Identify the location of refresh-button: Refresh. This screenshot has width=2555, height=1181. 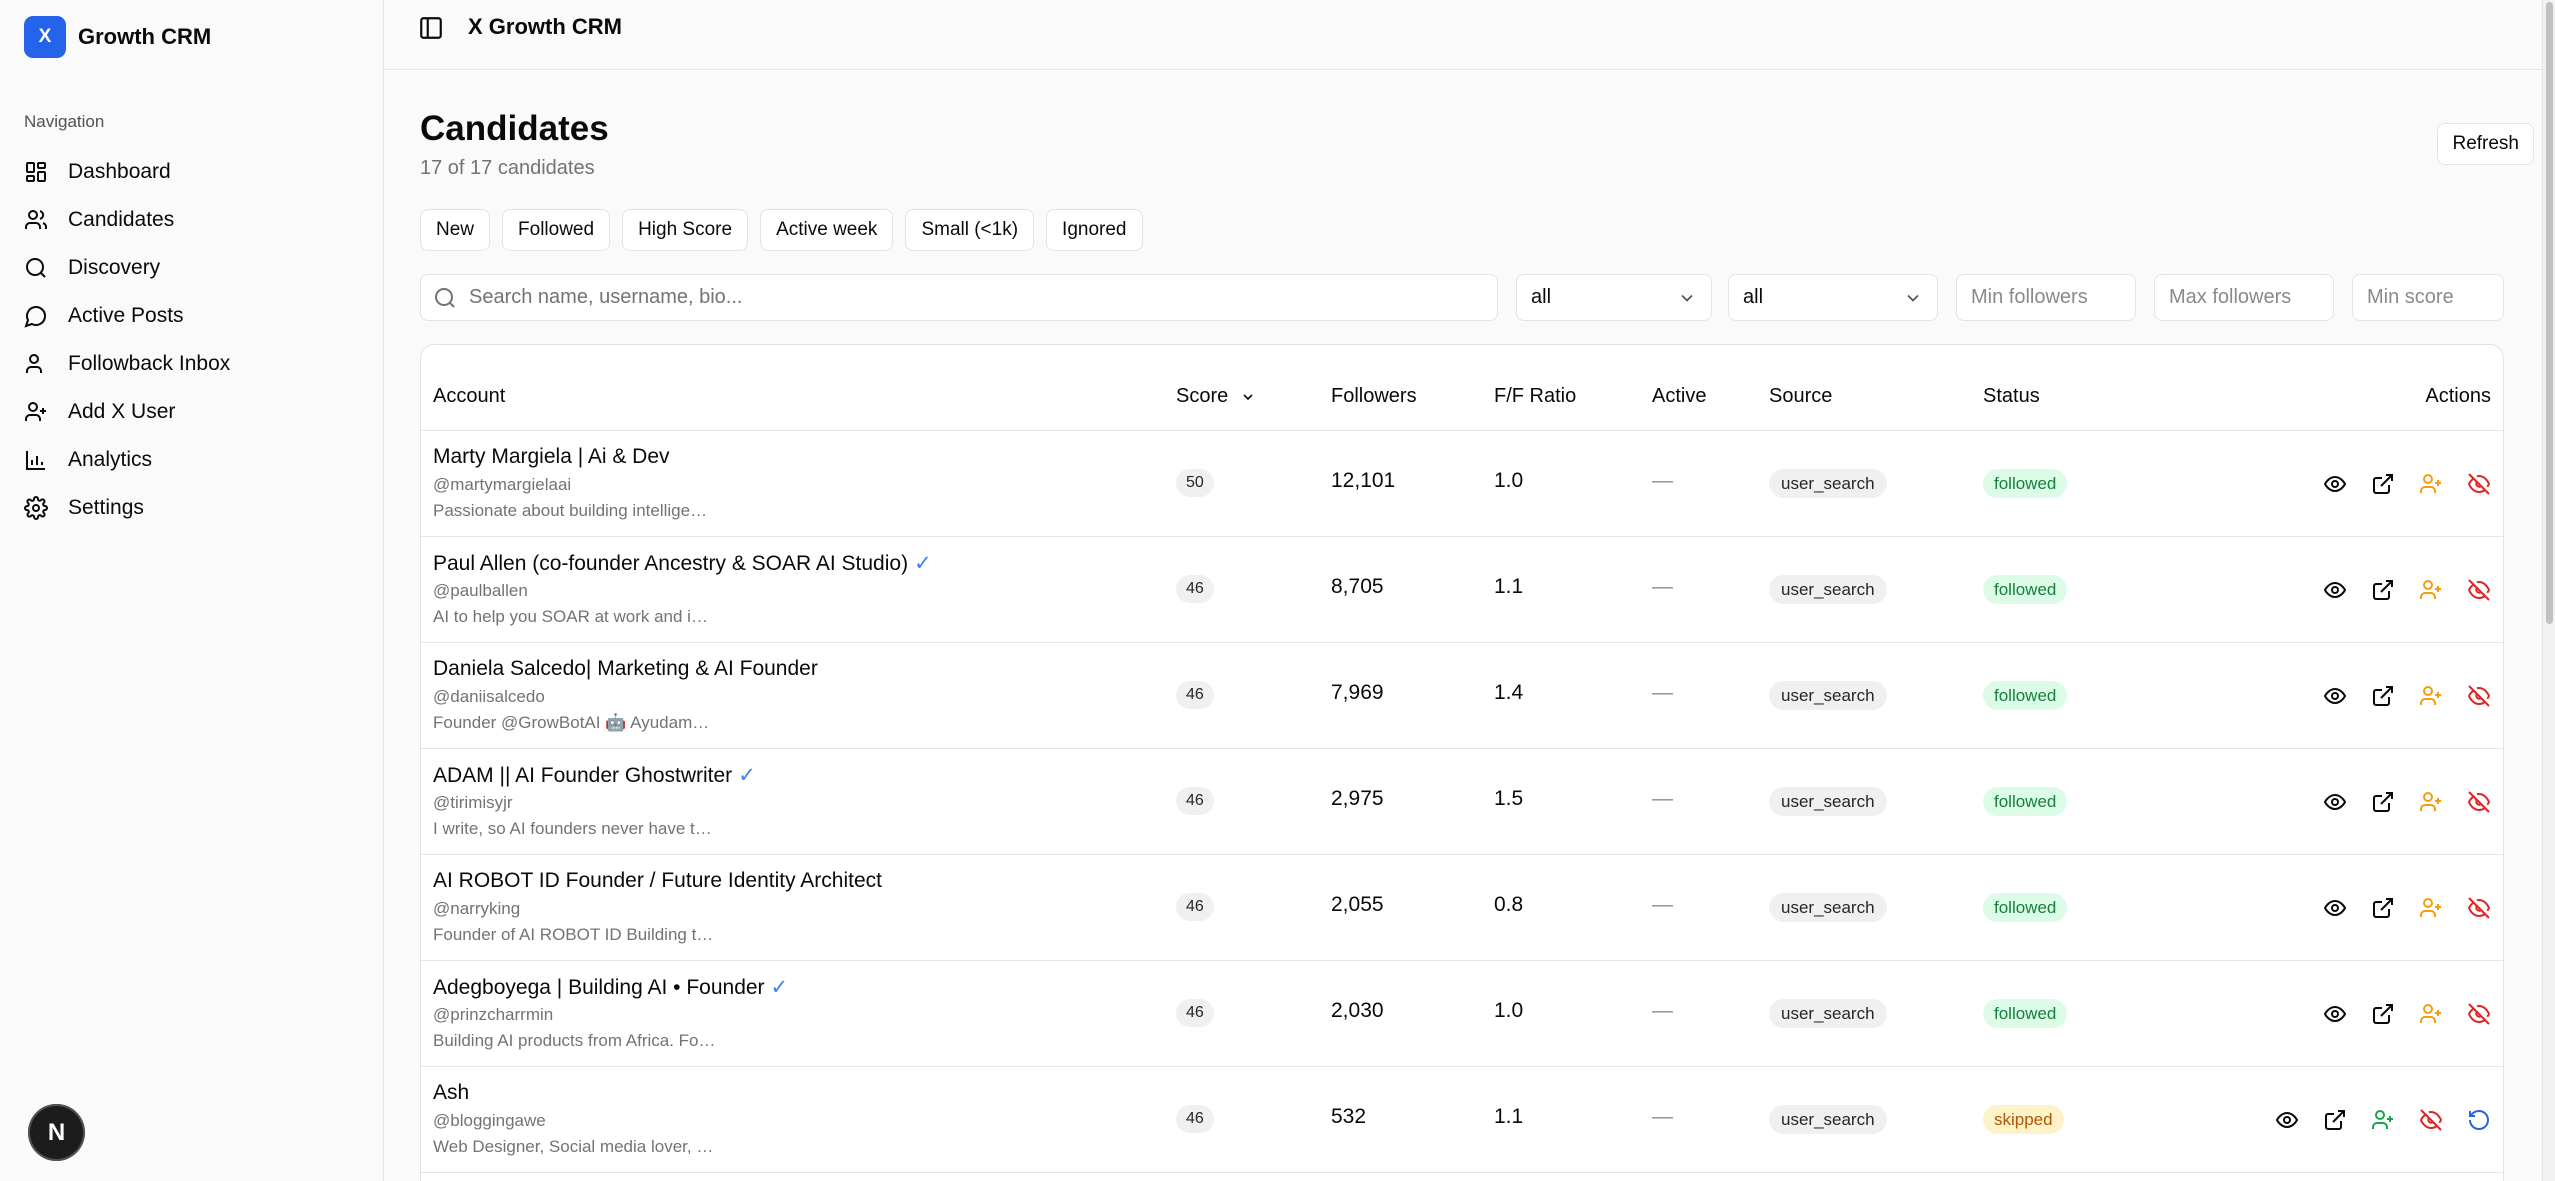
(2485, 144).